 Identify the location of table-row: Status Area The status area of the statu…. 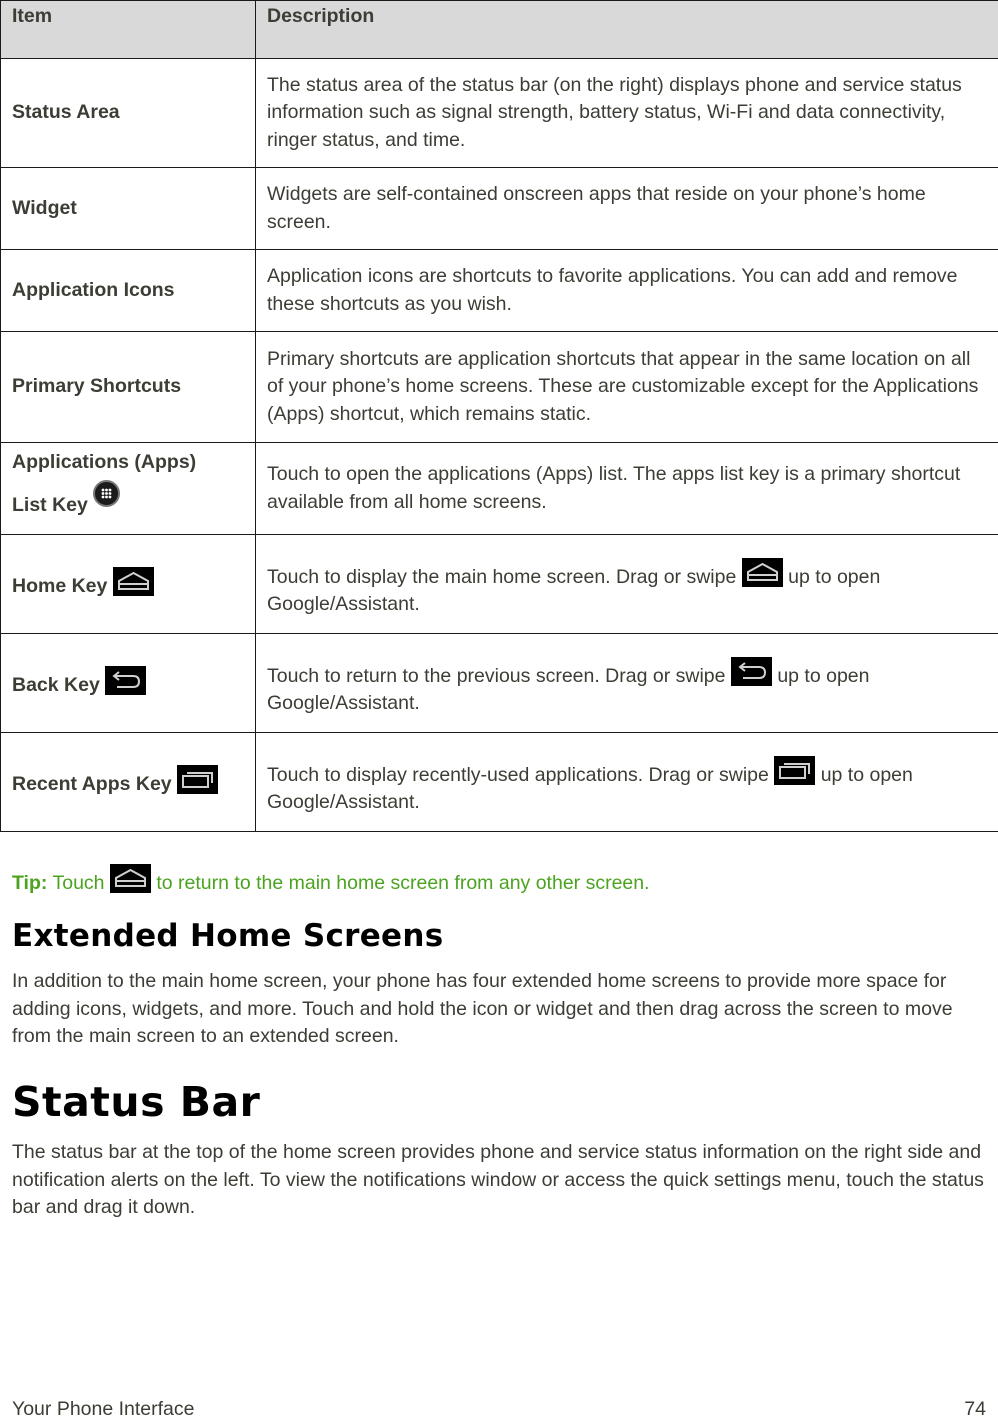
(499, 113).